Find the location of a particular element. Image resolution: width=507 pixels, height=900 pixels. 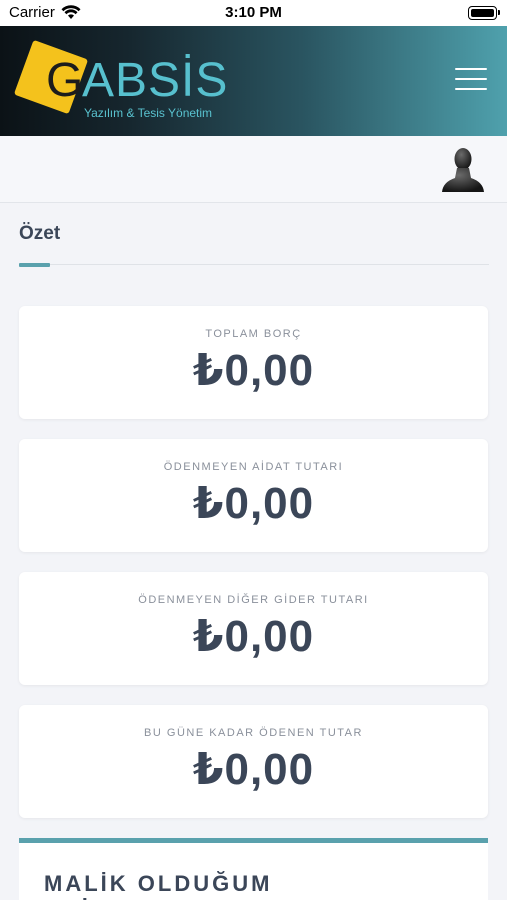

unpaid-other-expenses-card: ÖDENMEYEN DİĞER GİDER TUTARI ₺0,00 is located at coordinates (253, 628).